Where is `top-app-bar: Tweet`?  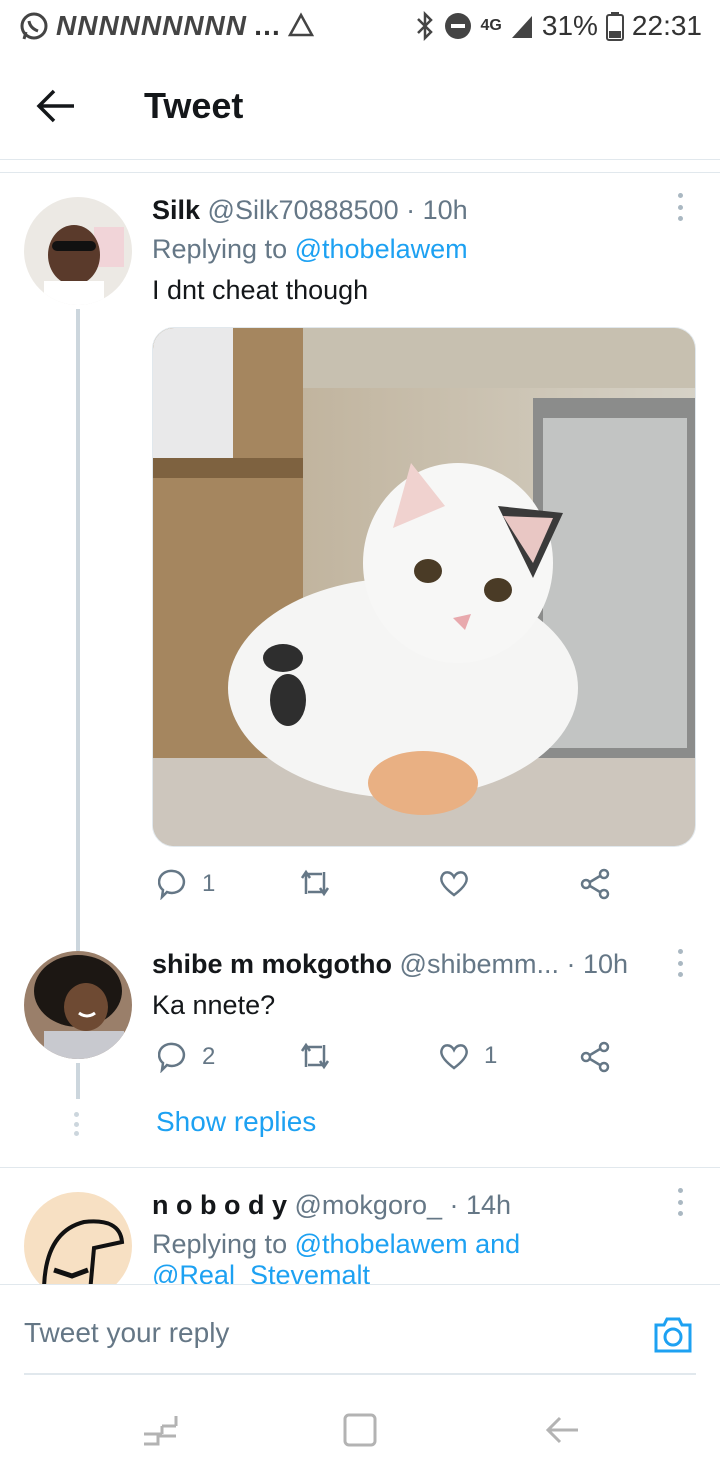 top-app-bar: Tweet is located at coordinates (360, 106).